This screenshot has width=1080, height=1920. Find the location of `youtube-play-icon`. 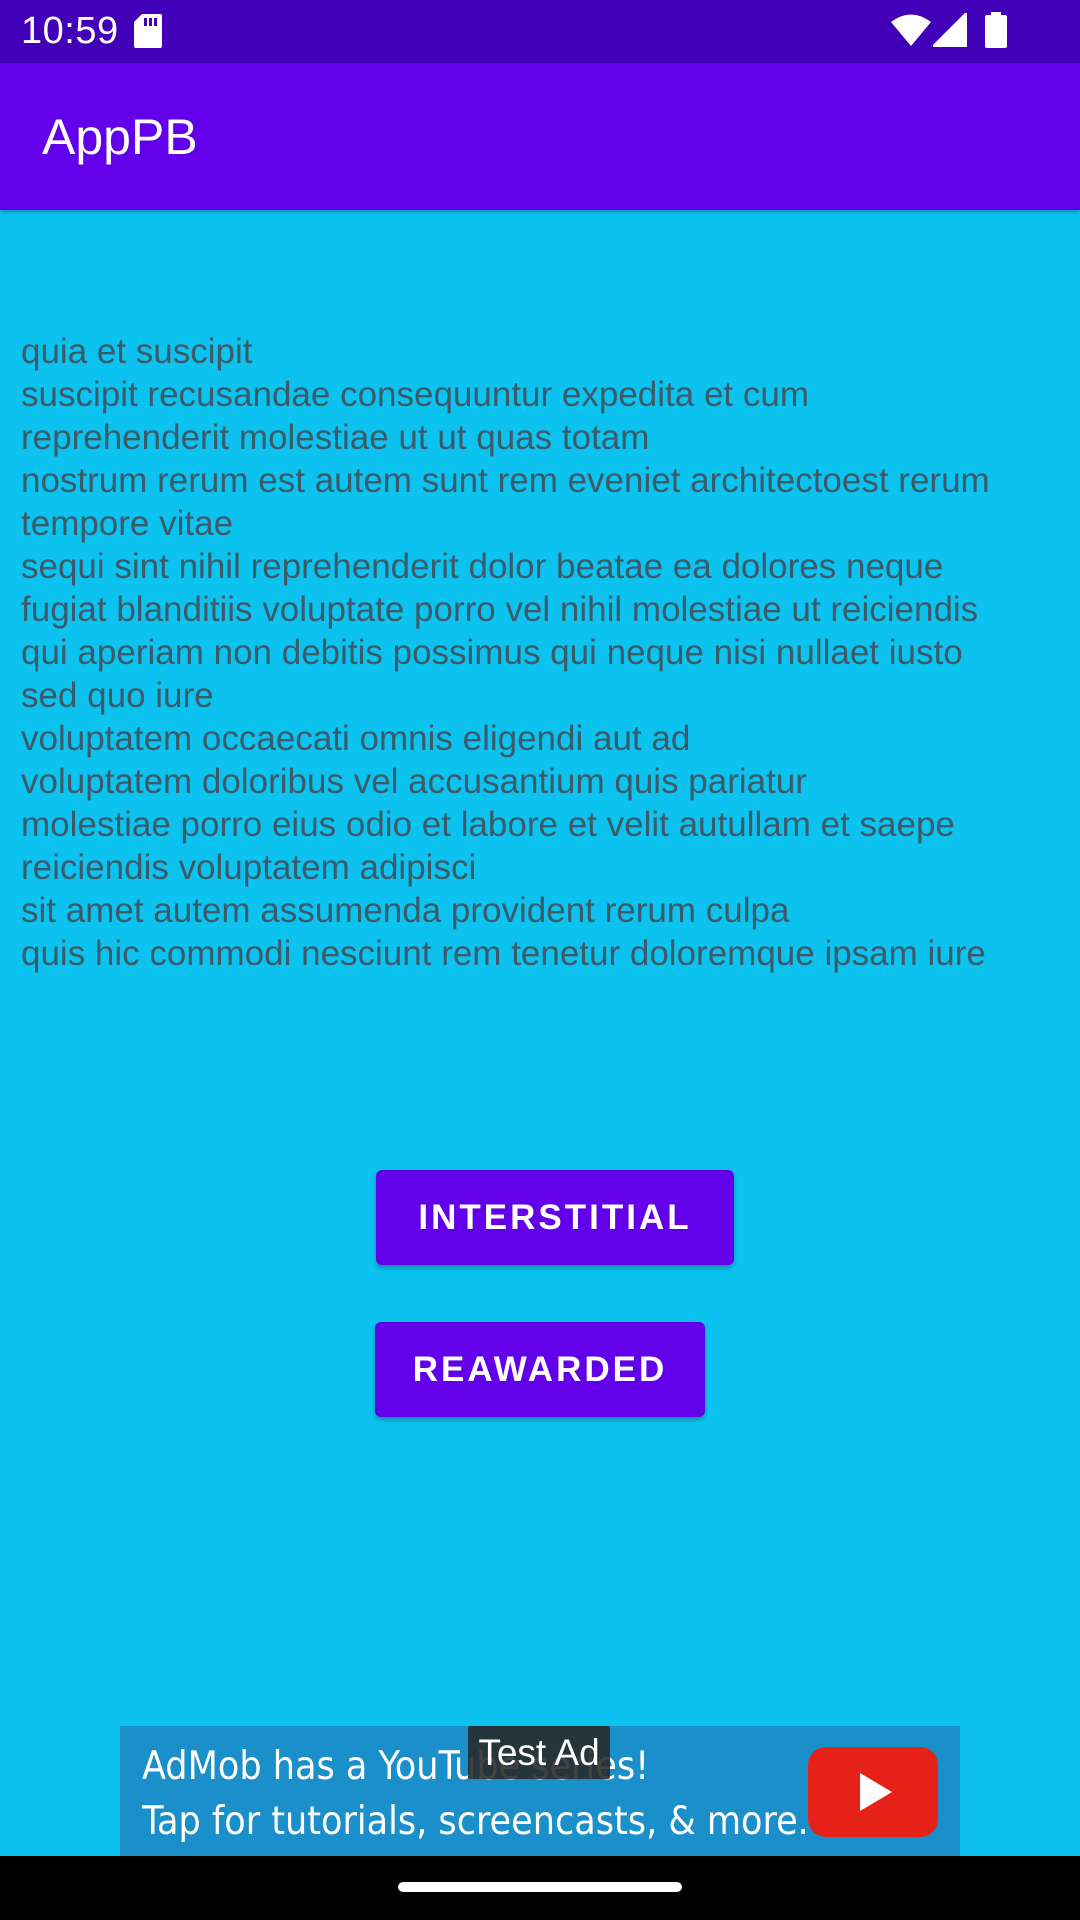

youtube-play-icon is located at coordinates (873, 1792).